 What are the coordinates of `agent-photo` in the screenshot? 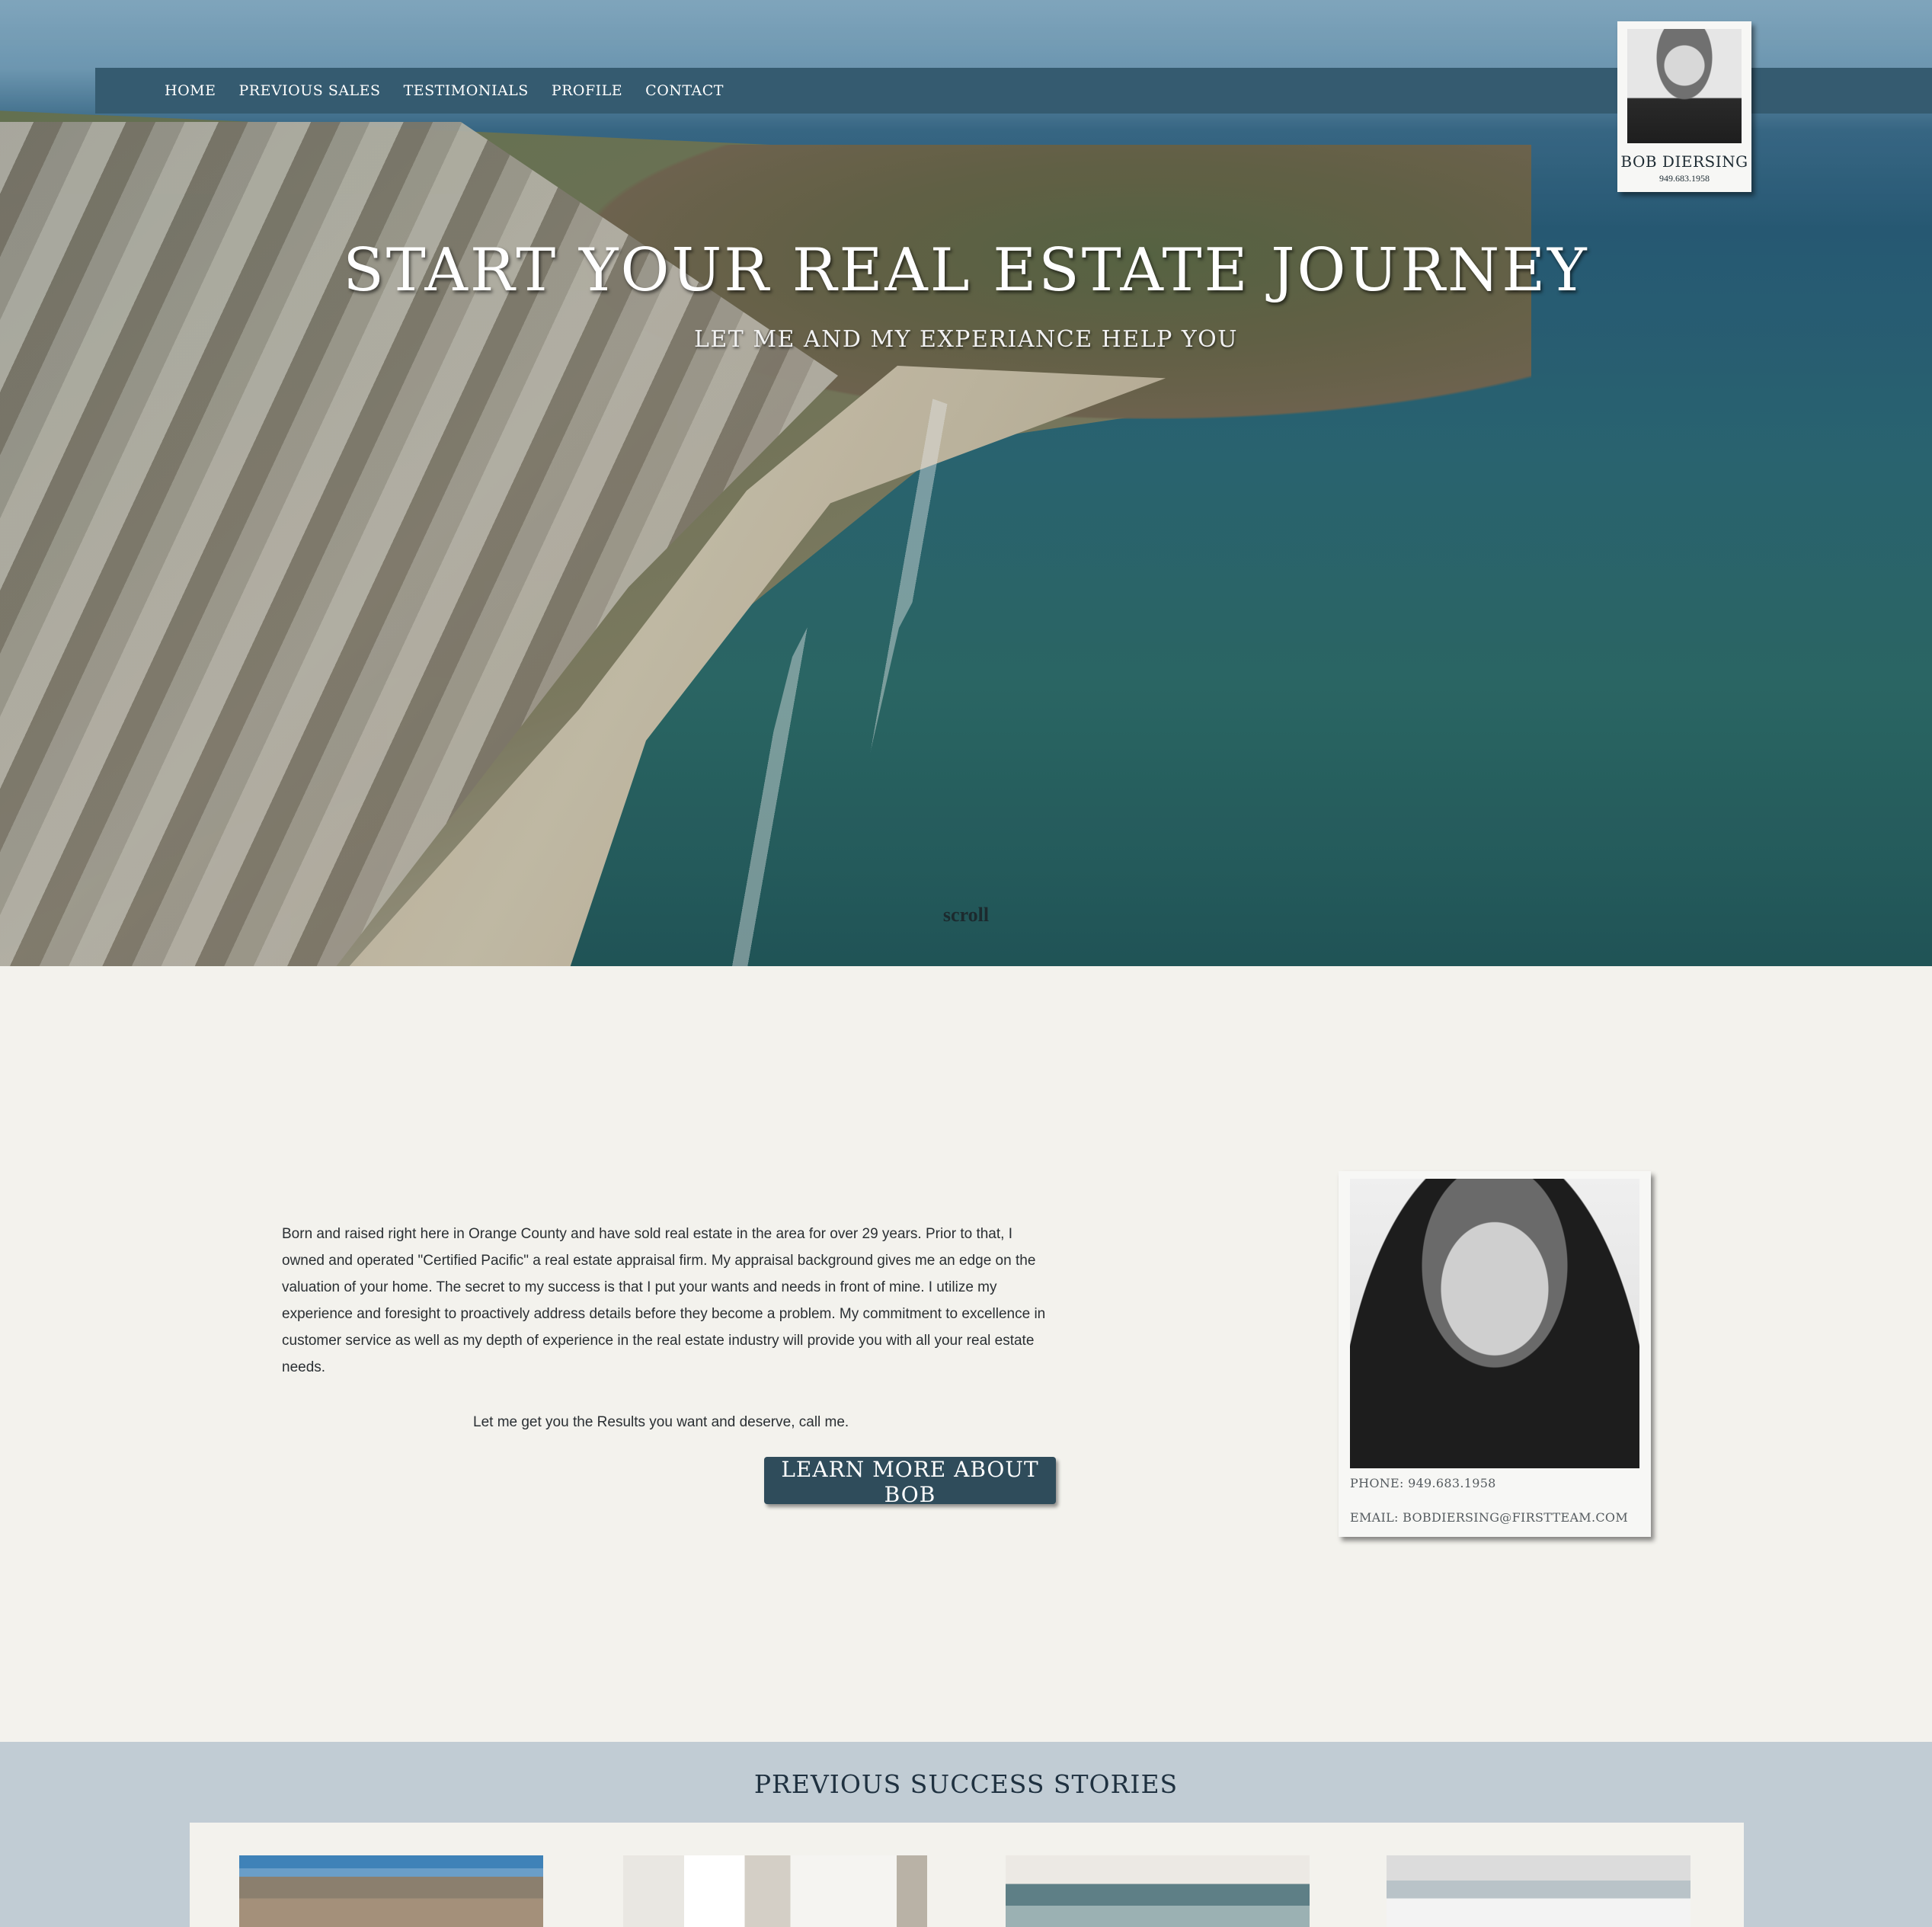 It's located at (1685, 86).